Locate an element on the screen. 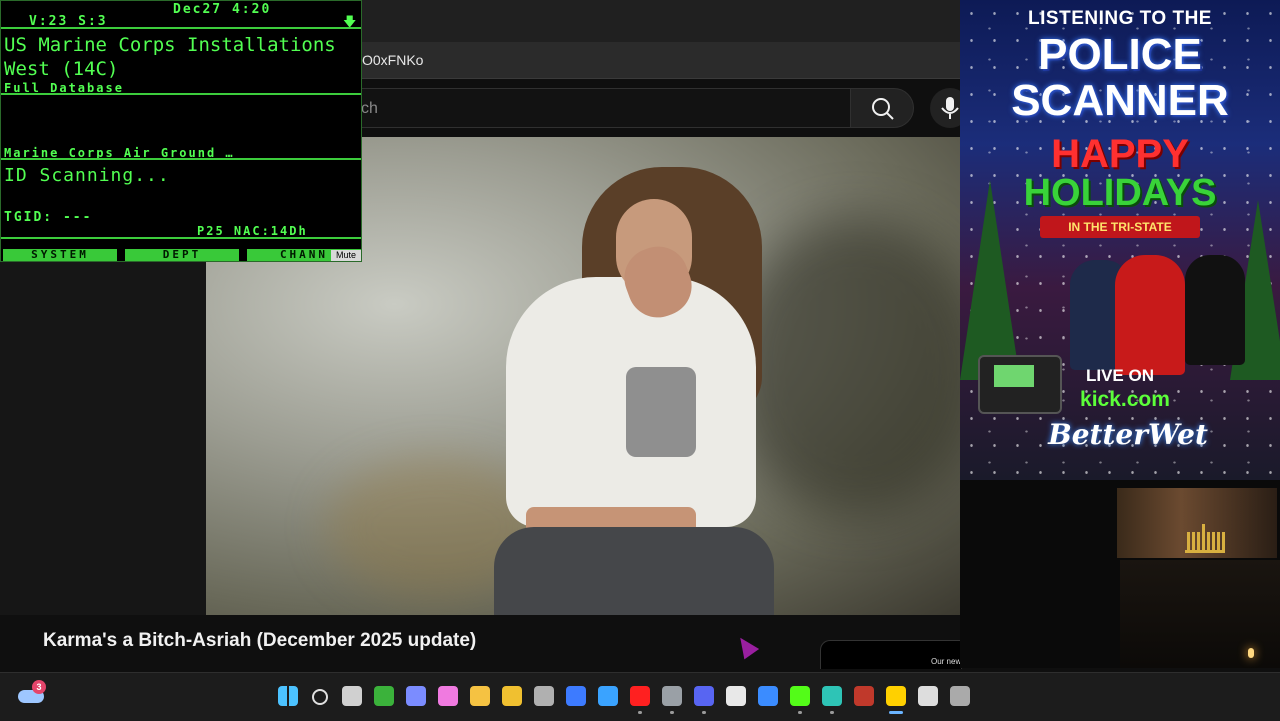 Image resolution: width=1280 pixels, height=721 pixels. address-url: O0xFNKo is located at coordinates (392, 60).